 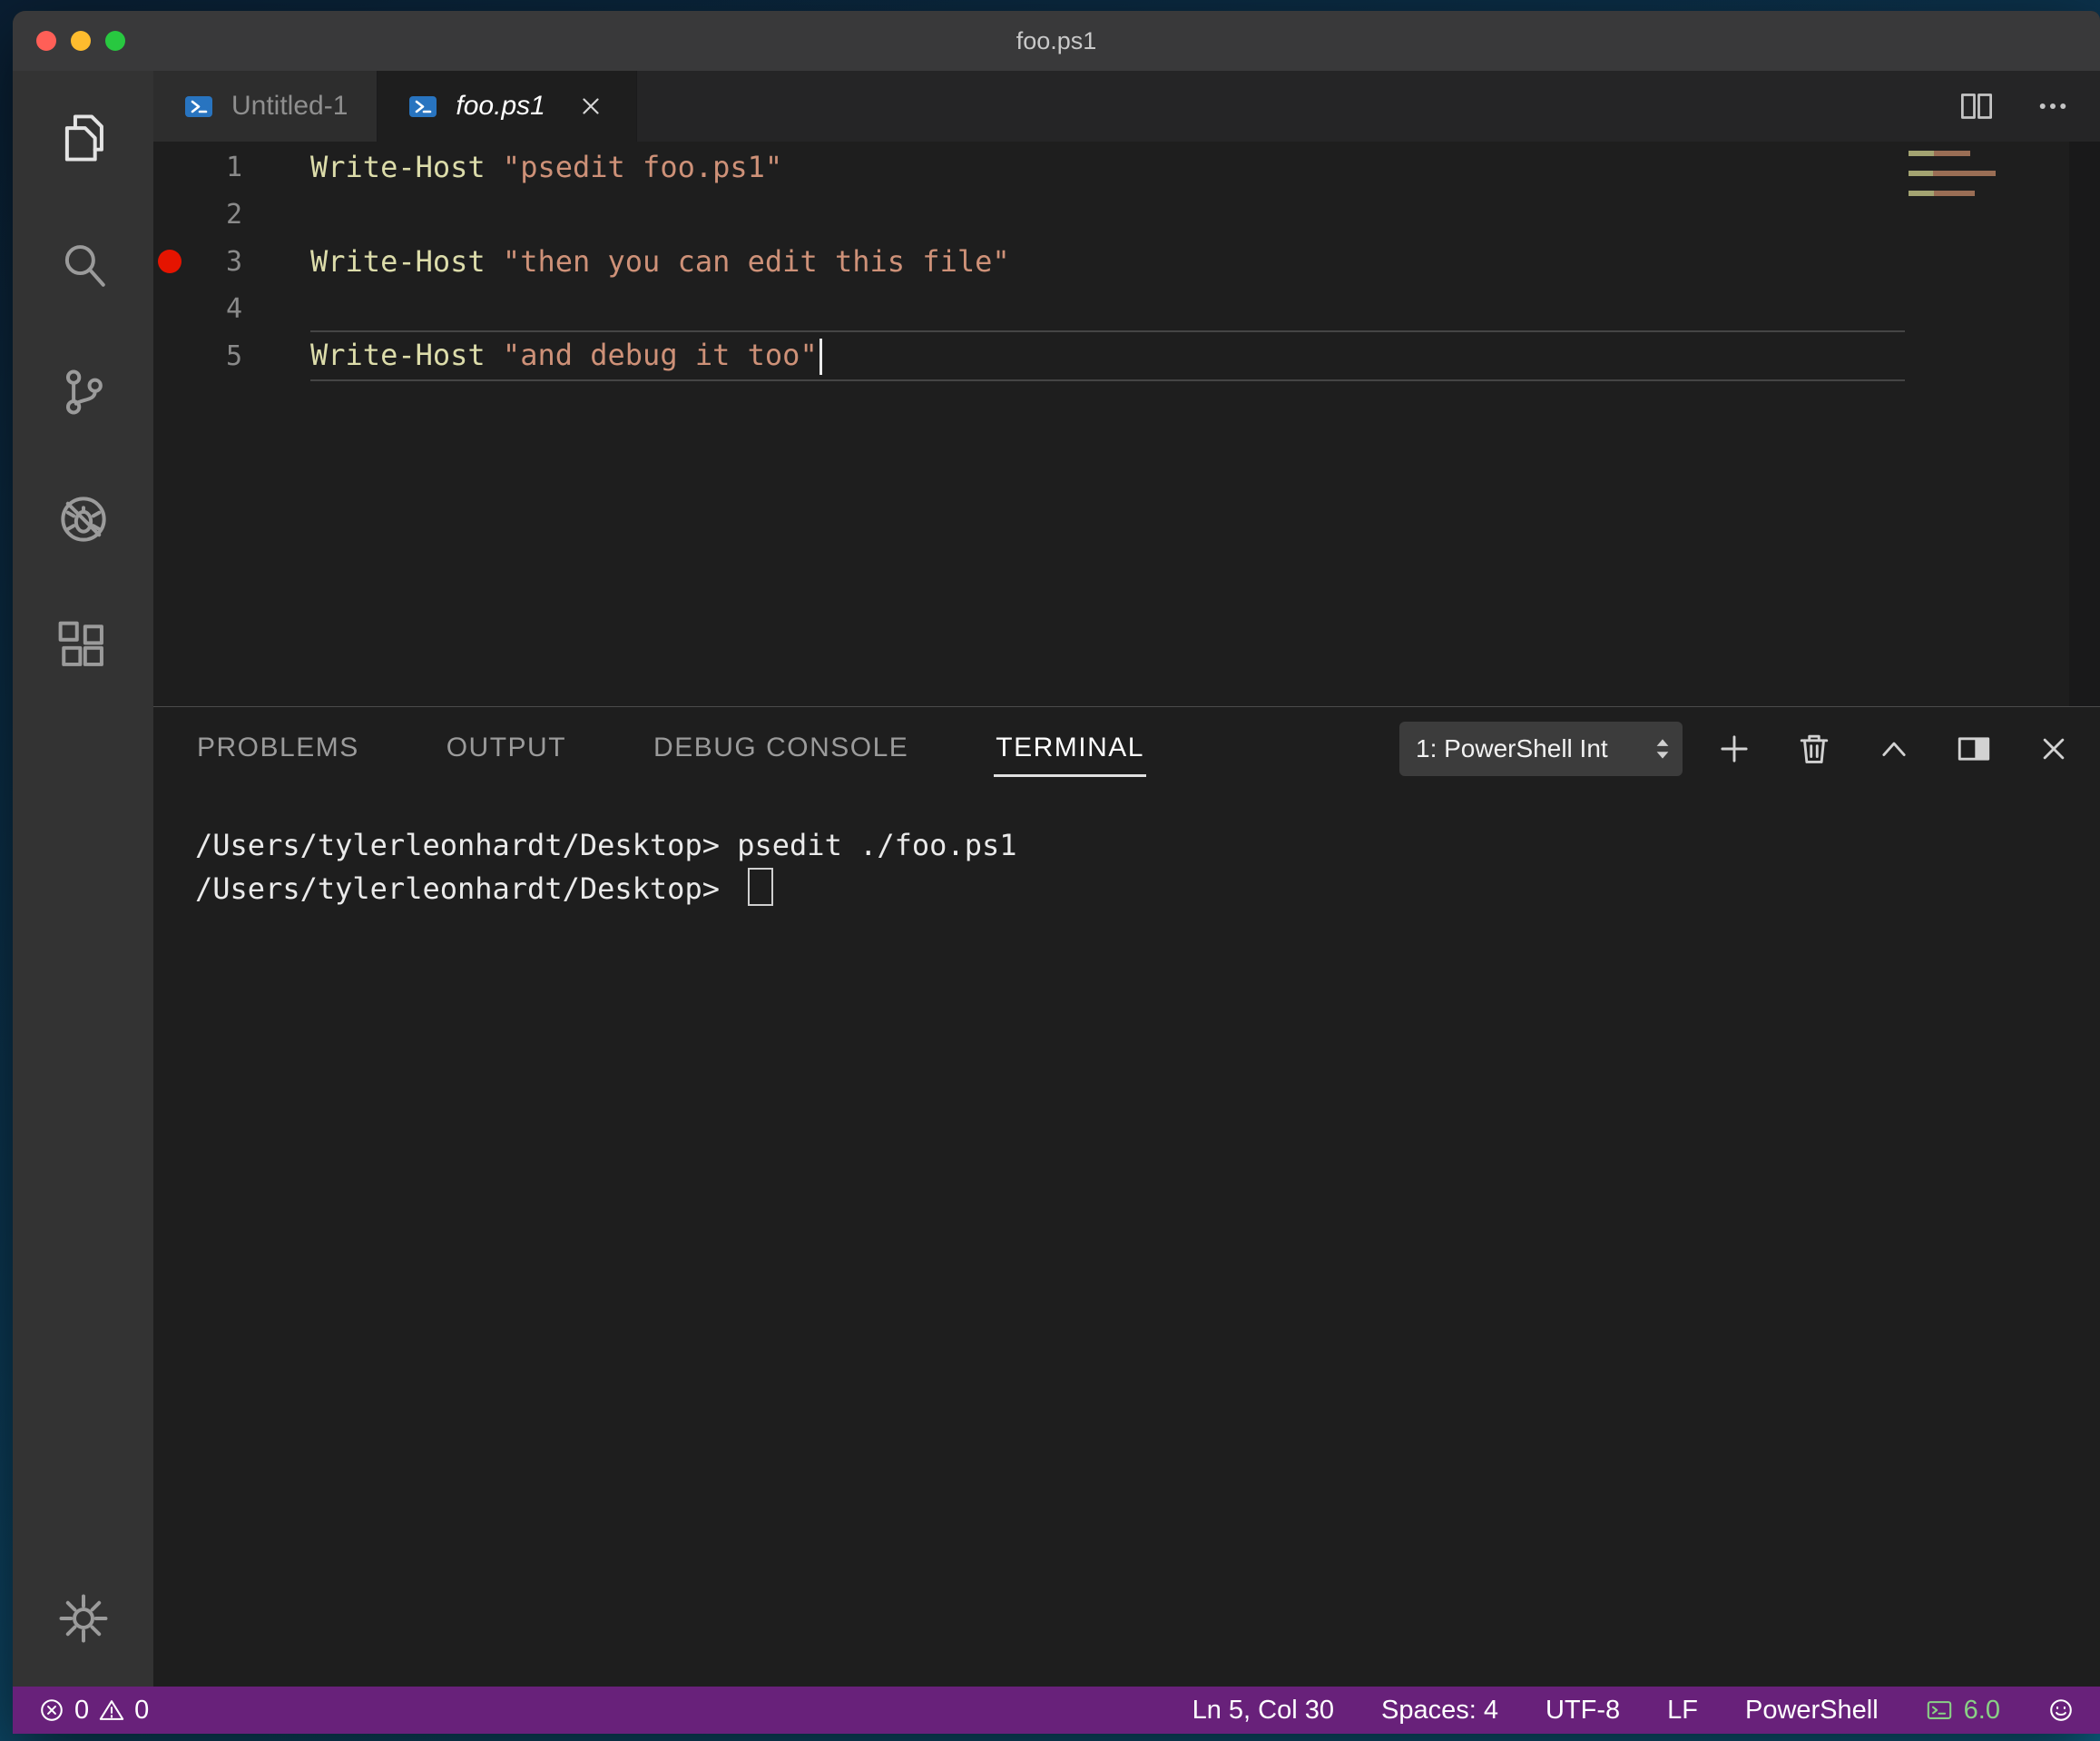 I want to click on tab-Untitled-1: Untitled-1, so click(x=265, y=106).